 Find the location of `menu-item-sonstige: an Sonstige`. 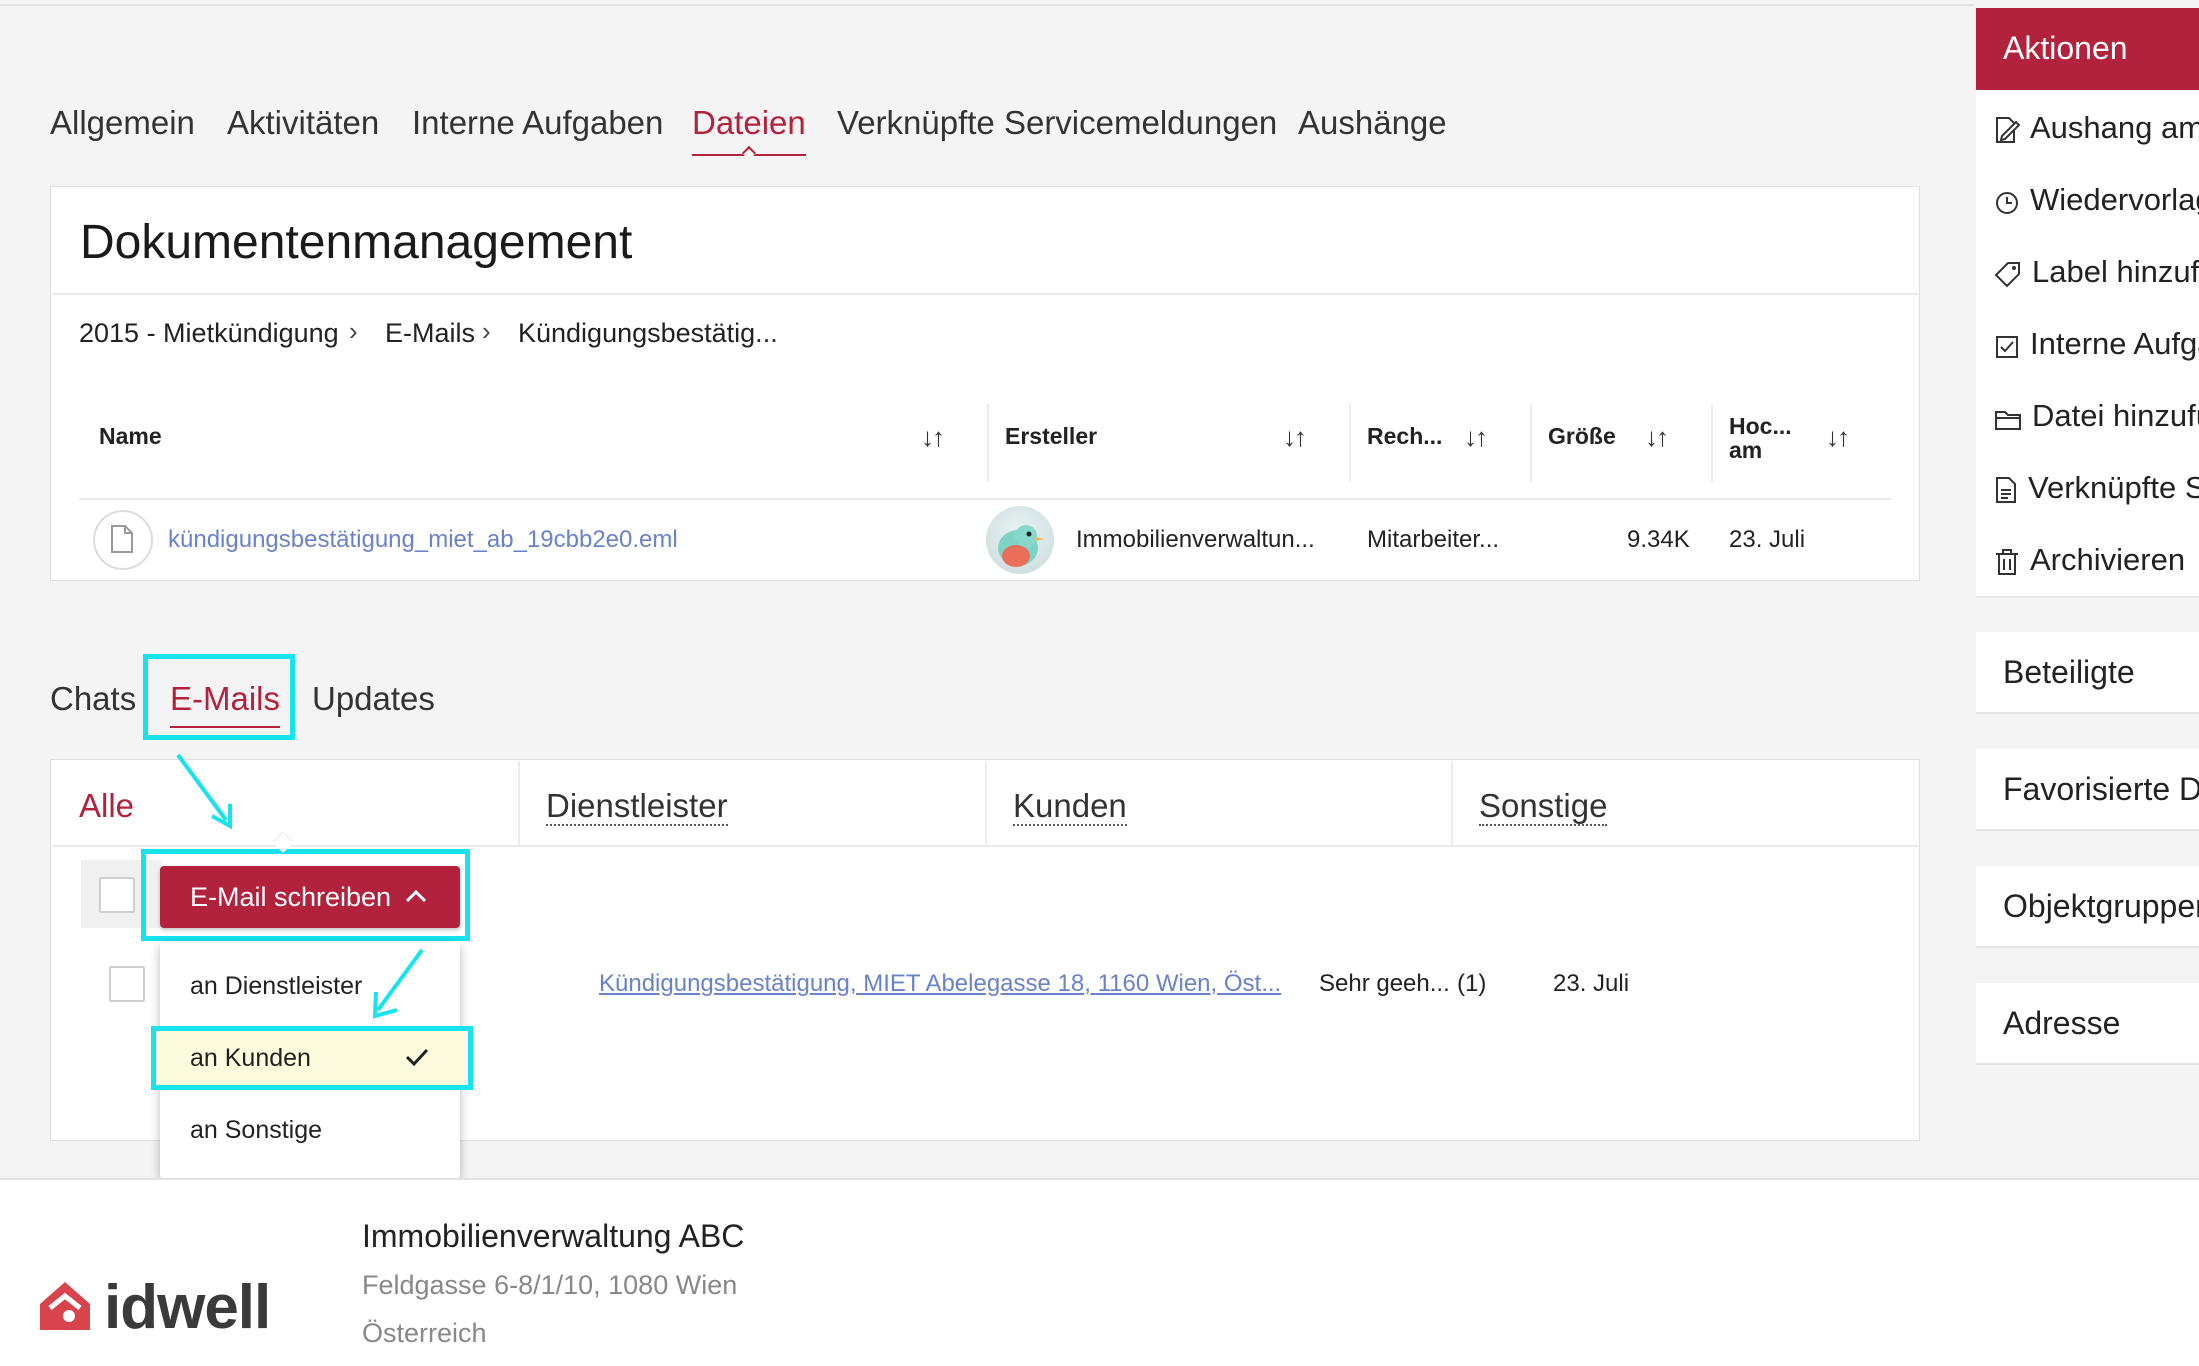

menu-item-sonstige: an Sonstige is located at coordinates (256, 1130).